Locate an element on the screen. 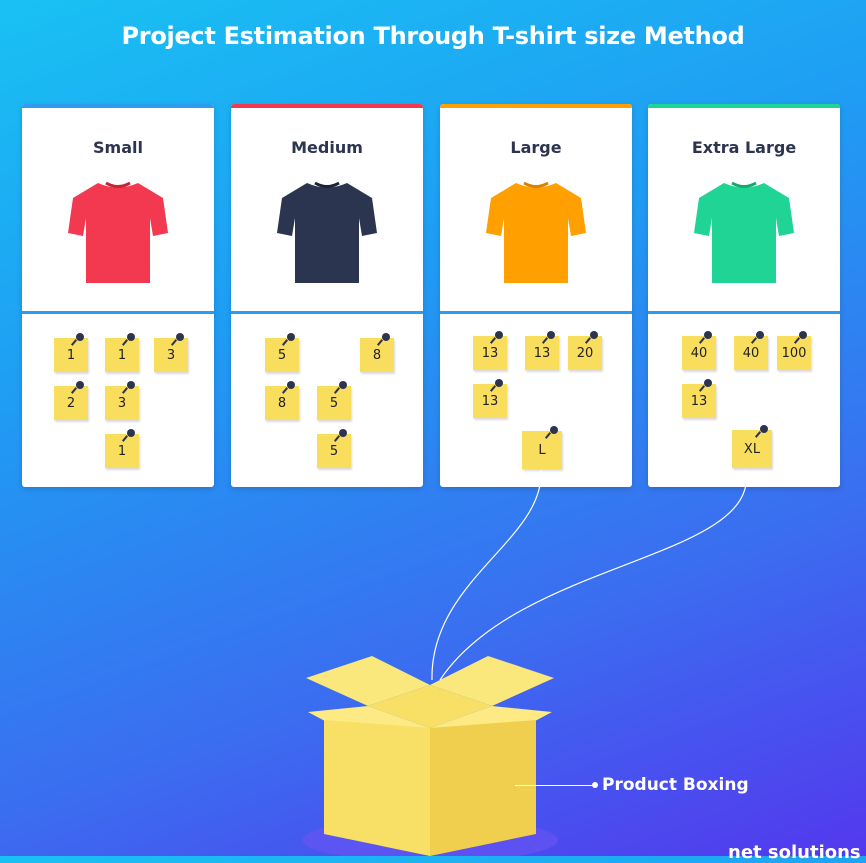  string-xl is located at coordinates (593, 575).